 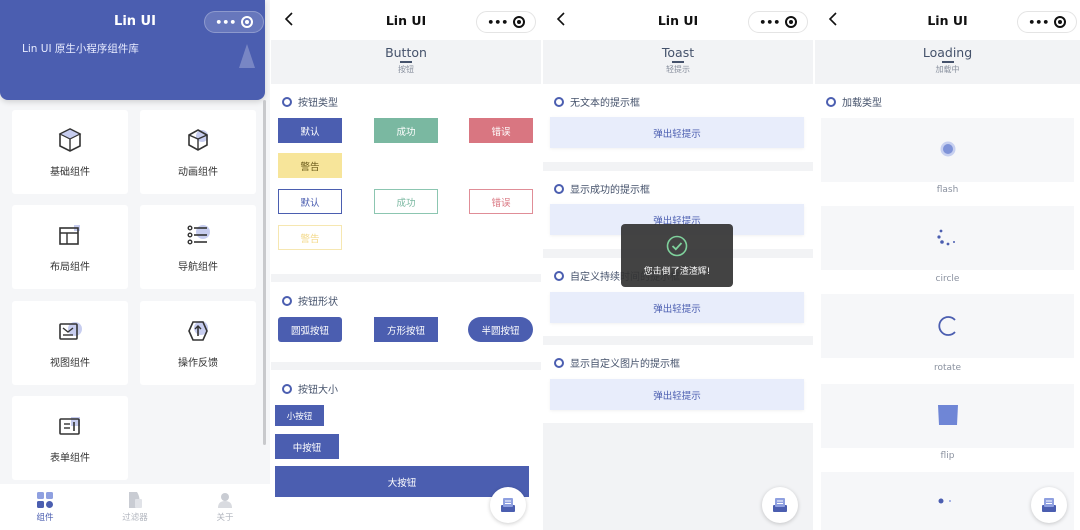 What do you see at coordinates (247, 56) in the screenshot?
I see `decoration-icon` at bounding box center [247, 56].